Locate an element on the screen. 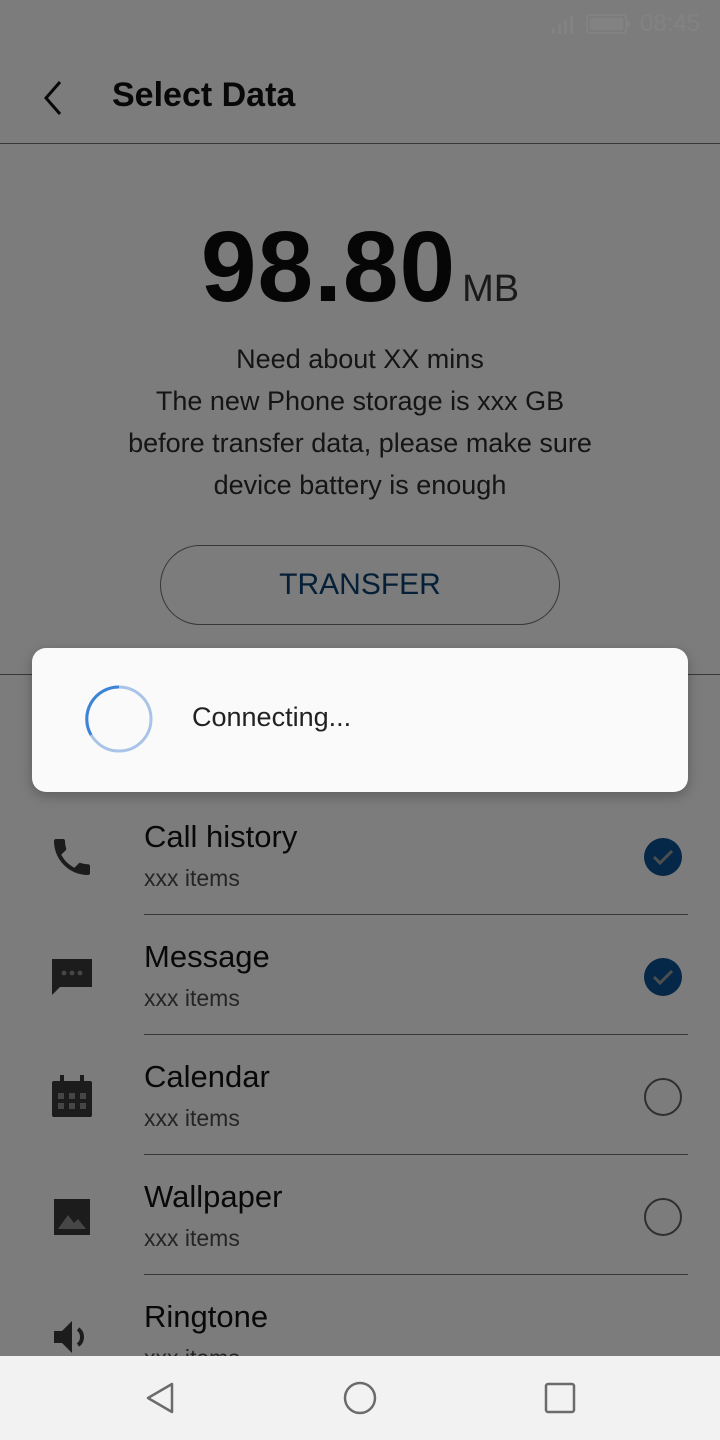 The width and height of the screenshot is (720, 1440). system-nav-bar is located at coordinates (360, 1398).